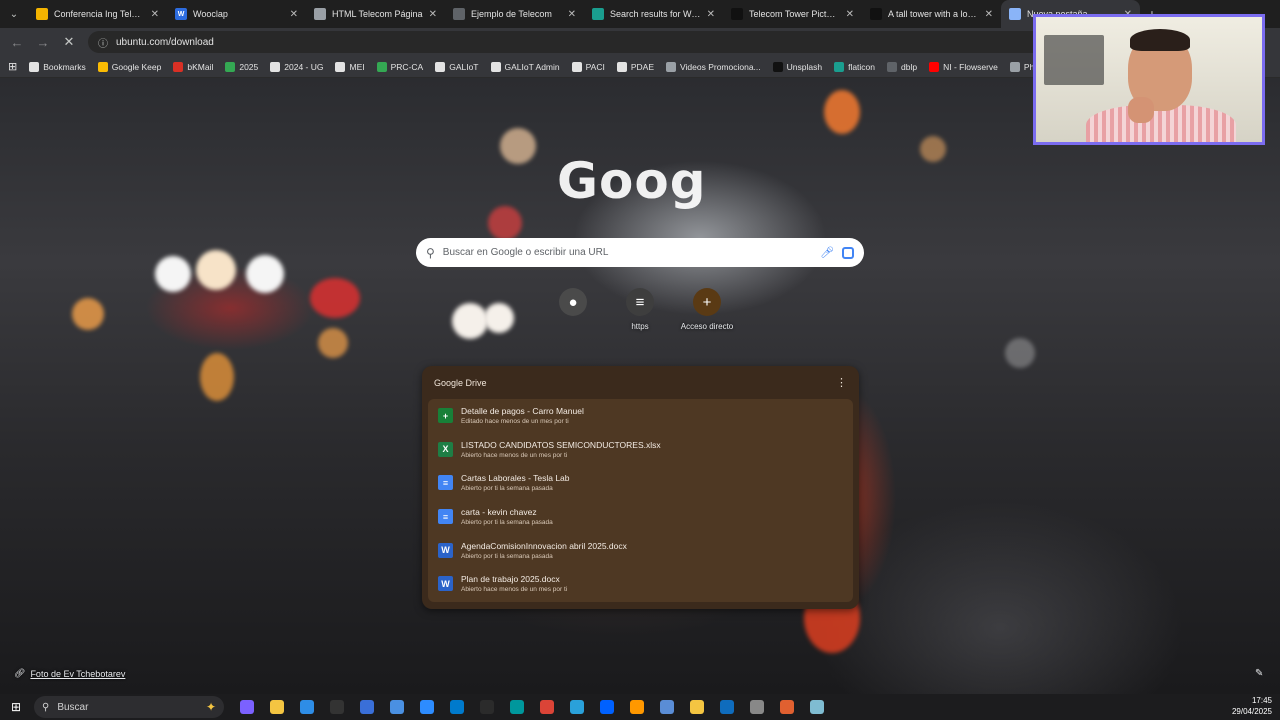  Describe the element at coordinates (841, 382) in the screenshot. I see `more-options-icon: ⋮` at that location.